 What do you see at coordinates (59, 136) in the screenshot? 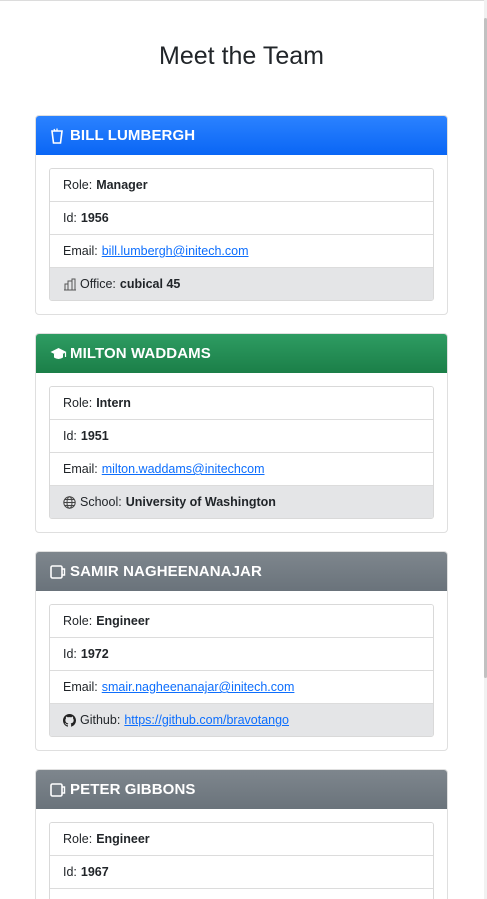
I see `coffee-cup-icon` at bounding box center [59, 136].